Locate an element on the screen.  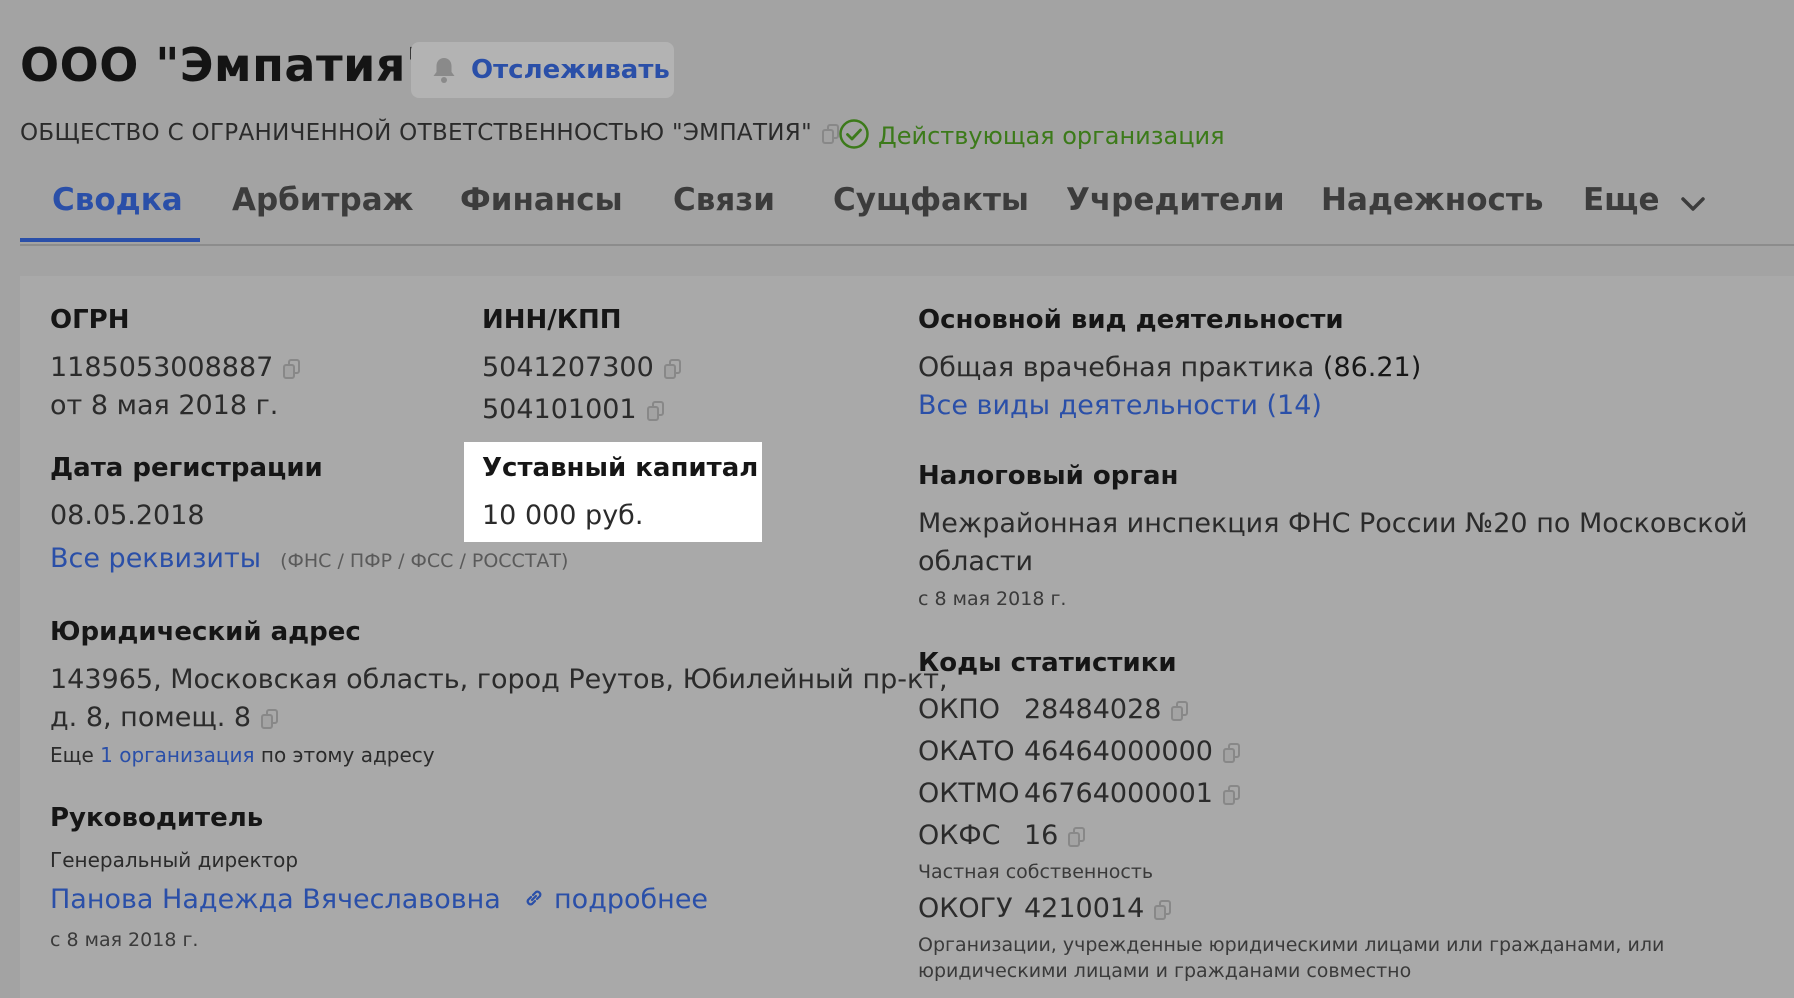
inn-value: 5041207300 is located at coordinates (582, 367).